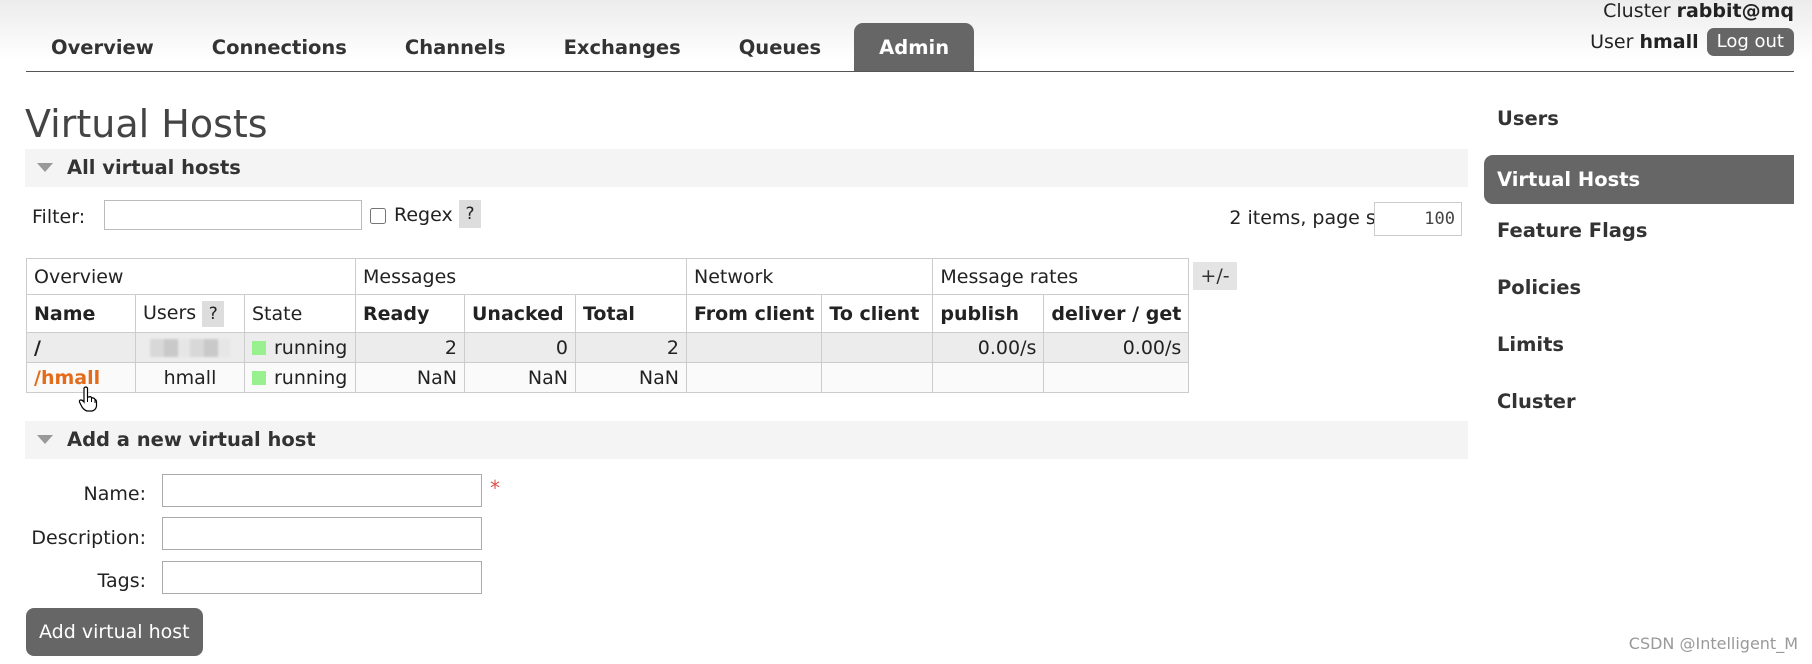 This screenshot has width=1812, height=664. I want to click on ready-cell: 2, so click(410, 347).